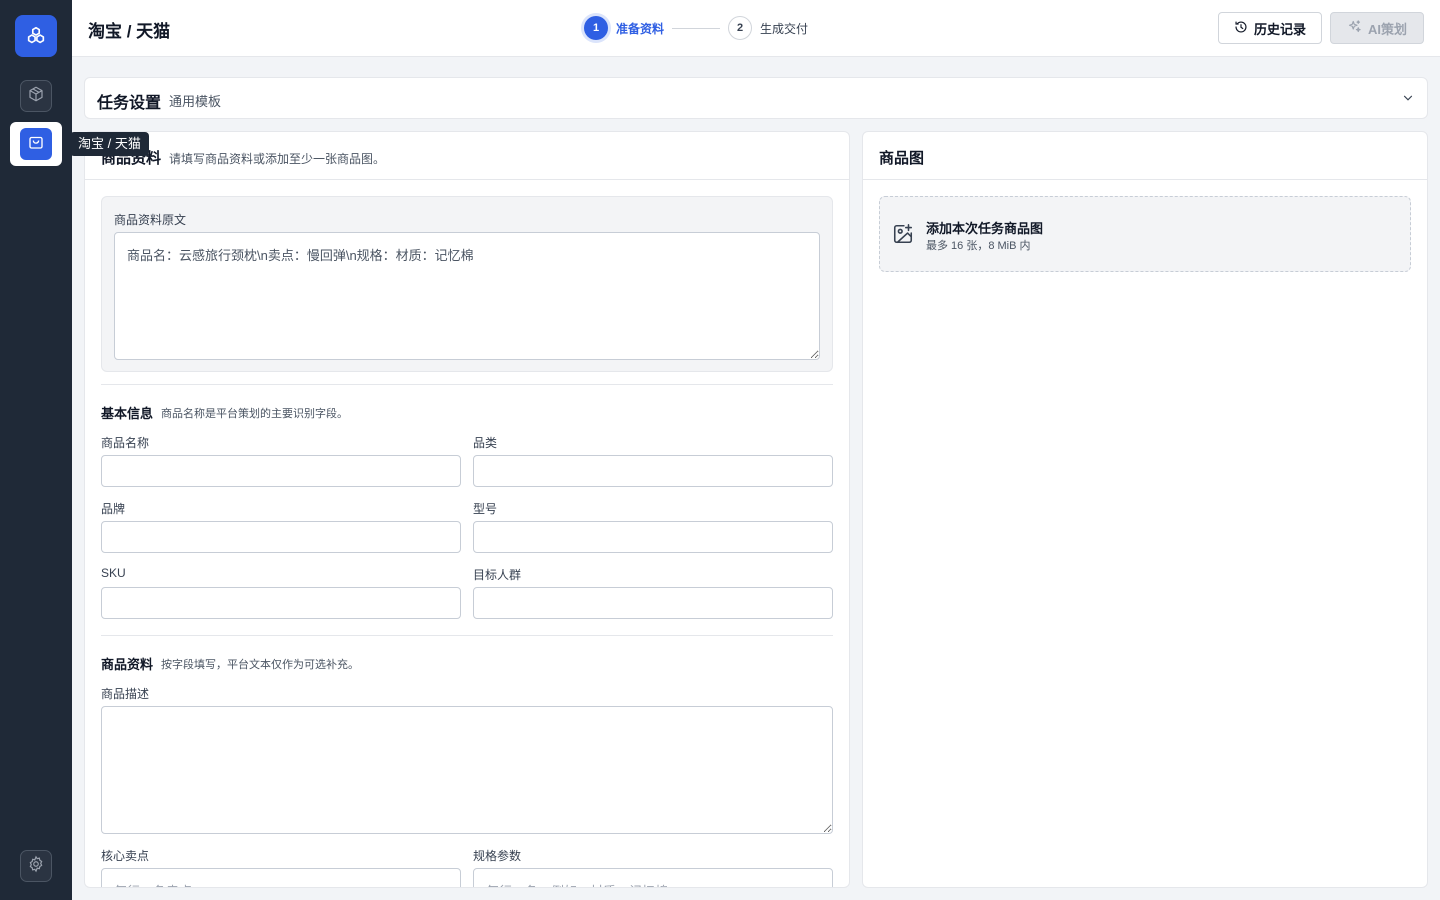  I want to click on selling-points-textarea: 每行一条卖点, so click(281, 877).